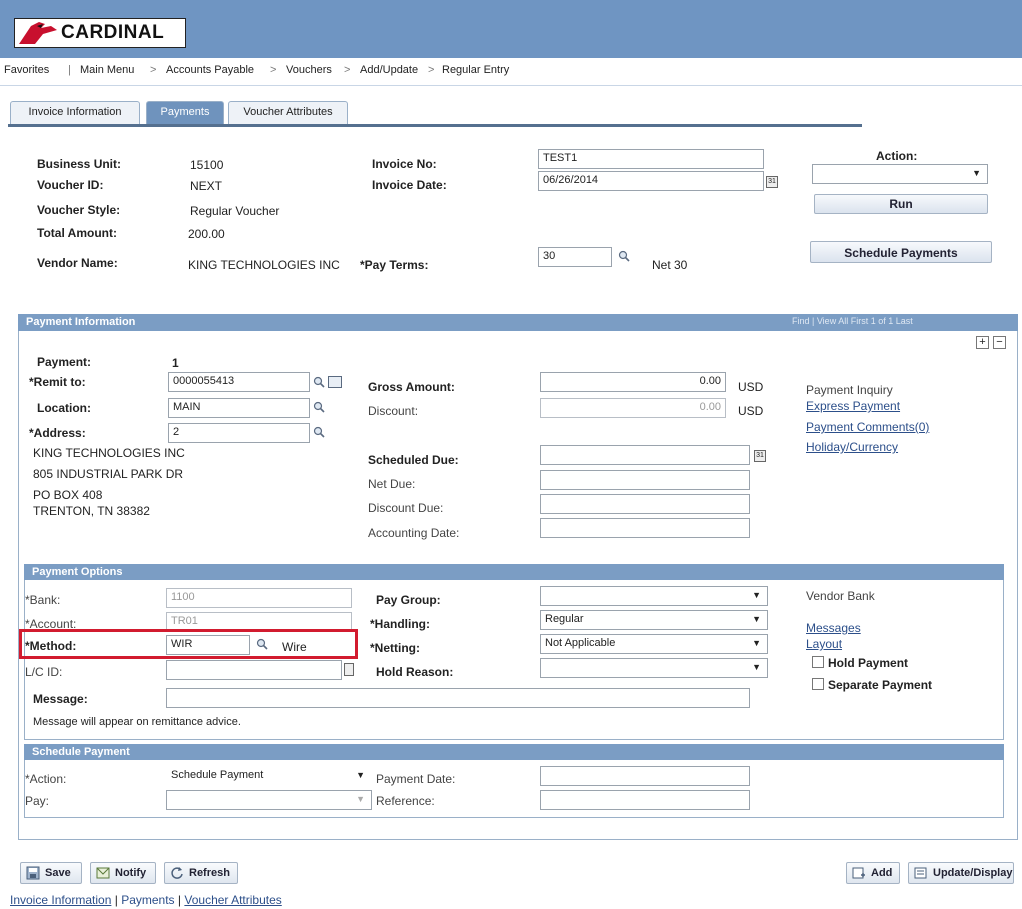  I want to click on discount-input: 0.00, so click(633, 408).